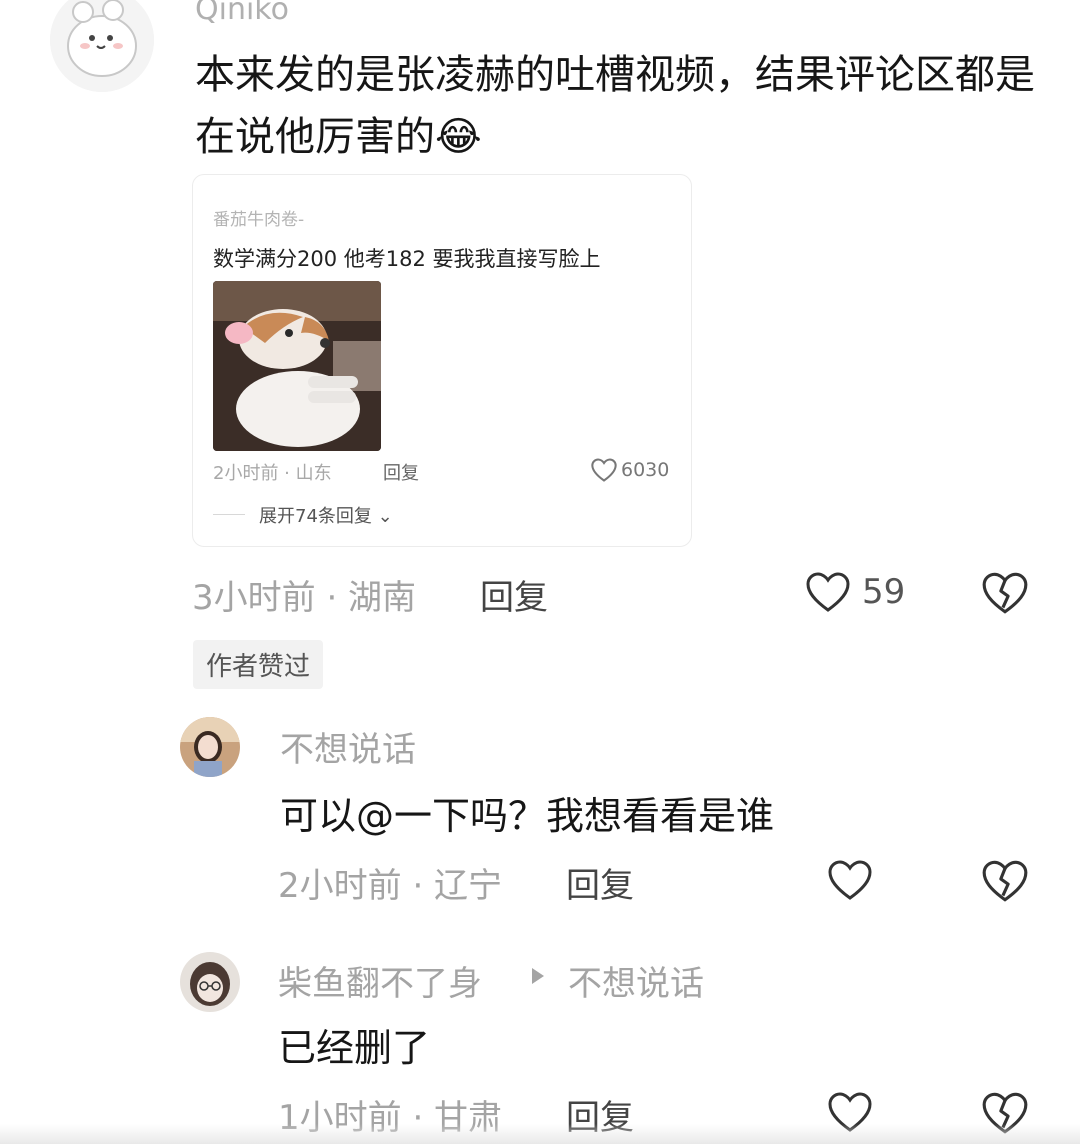 Image resolution: width=1080 pixels, height=1144 pixels. I want to click on comment-username: Qiniko, so click(242, 13).